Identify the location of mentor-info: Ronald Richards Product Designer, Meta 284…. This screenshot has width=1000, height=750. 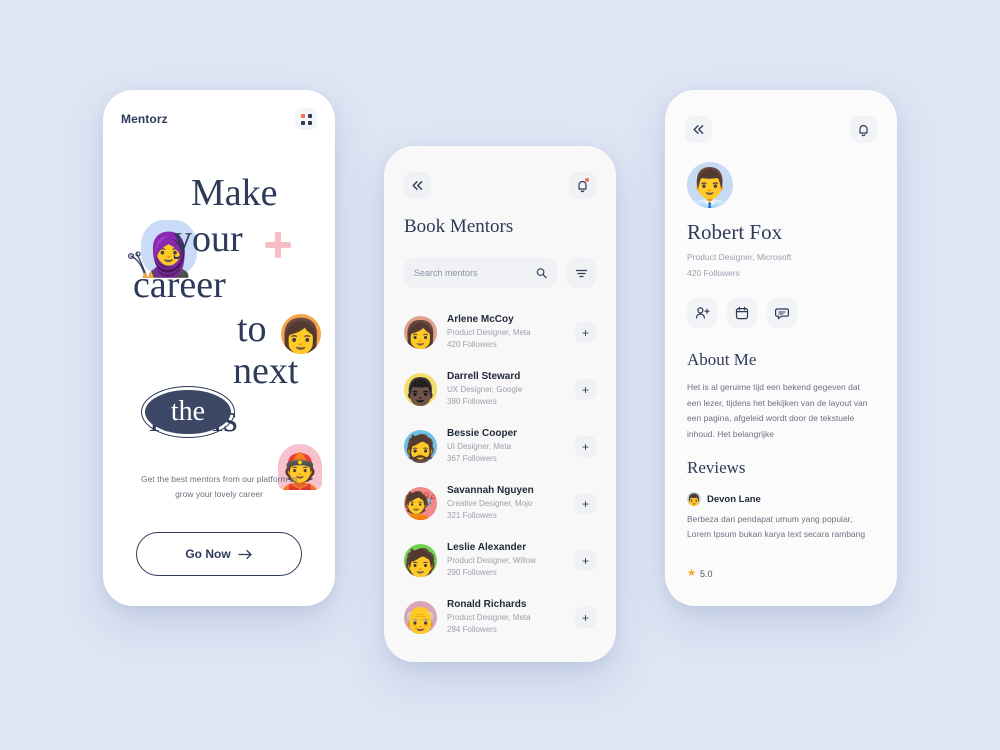
(506, 617).